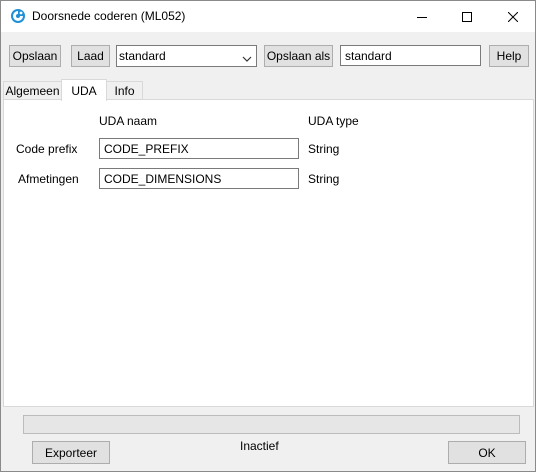 This screenshot has width=536, height=472. Describe the element at coordinates (84, 90) in the screenshot. I see `tab-uda: UDA` at that location.